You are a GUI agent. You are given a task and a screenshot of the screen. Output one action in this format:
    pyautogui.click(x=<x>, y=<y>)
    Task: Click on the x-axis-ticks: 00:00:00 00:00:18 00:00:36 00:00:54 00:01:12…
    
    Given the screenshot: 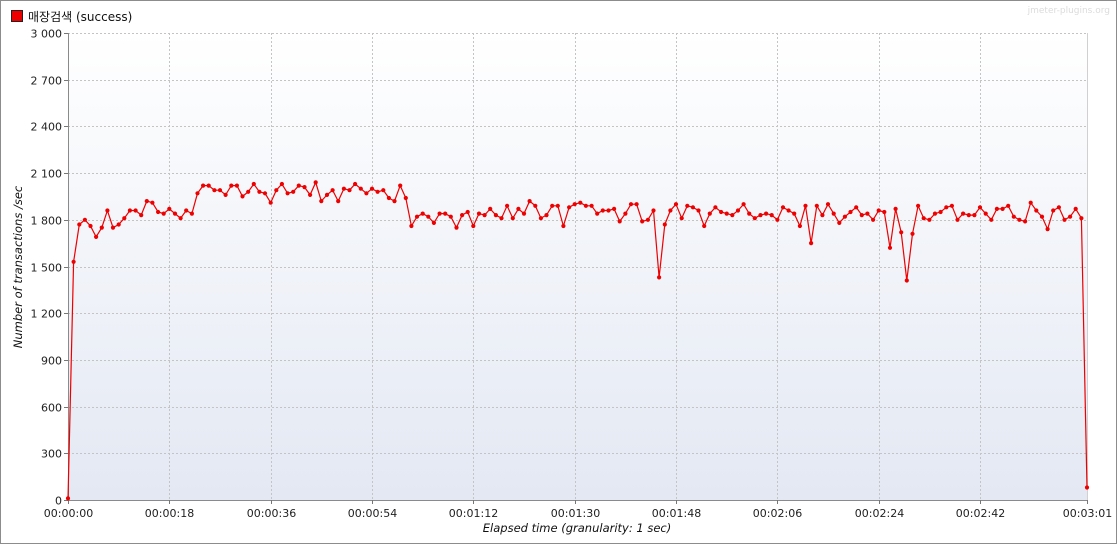 What is the action you would take?
    pyautogui.click(x=578, y=510)
    